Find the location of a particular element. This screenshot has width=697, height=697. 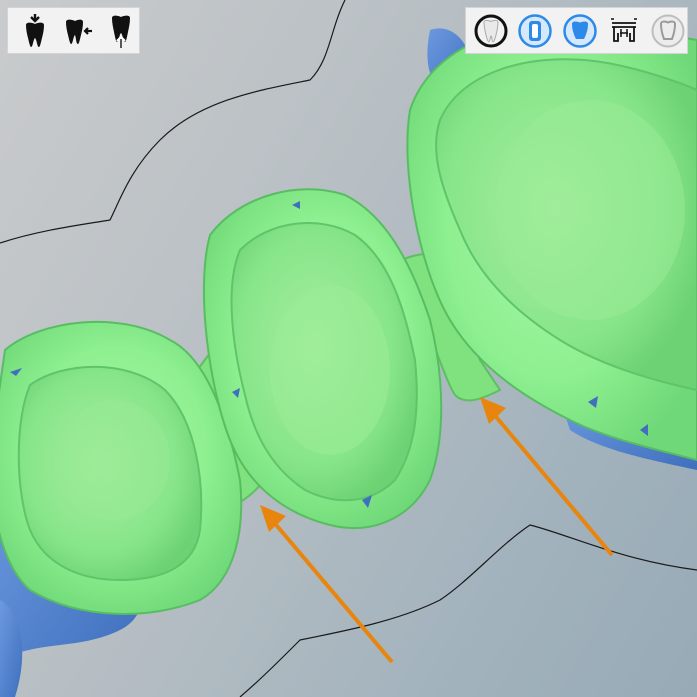

tooth-insertion-direction-button is located at coordinates (35, 31).